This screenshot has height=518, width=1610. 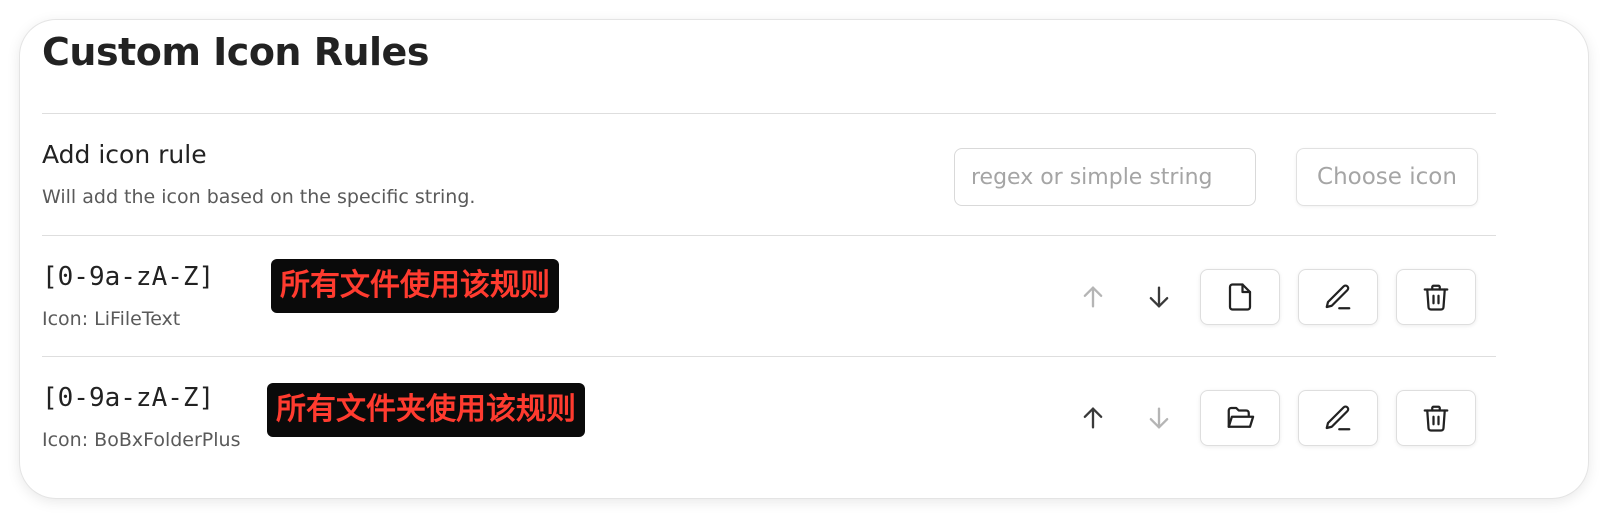 What do you see at coordinates (111, 319) in the screenshot?
I see `rule-icon-name: Icon: LiFileText` at bounding box center [111, 319].